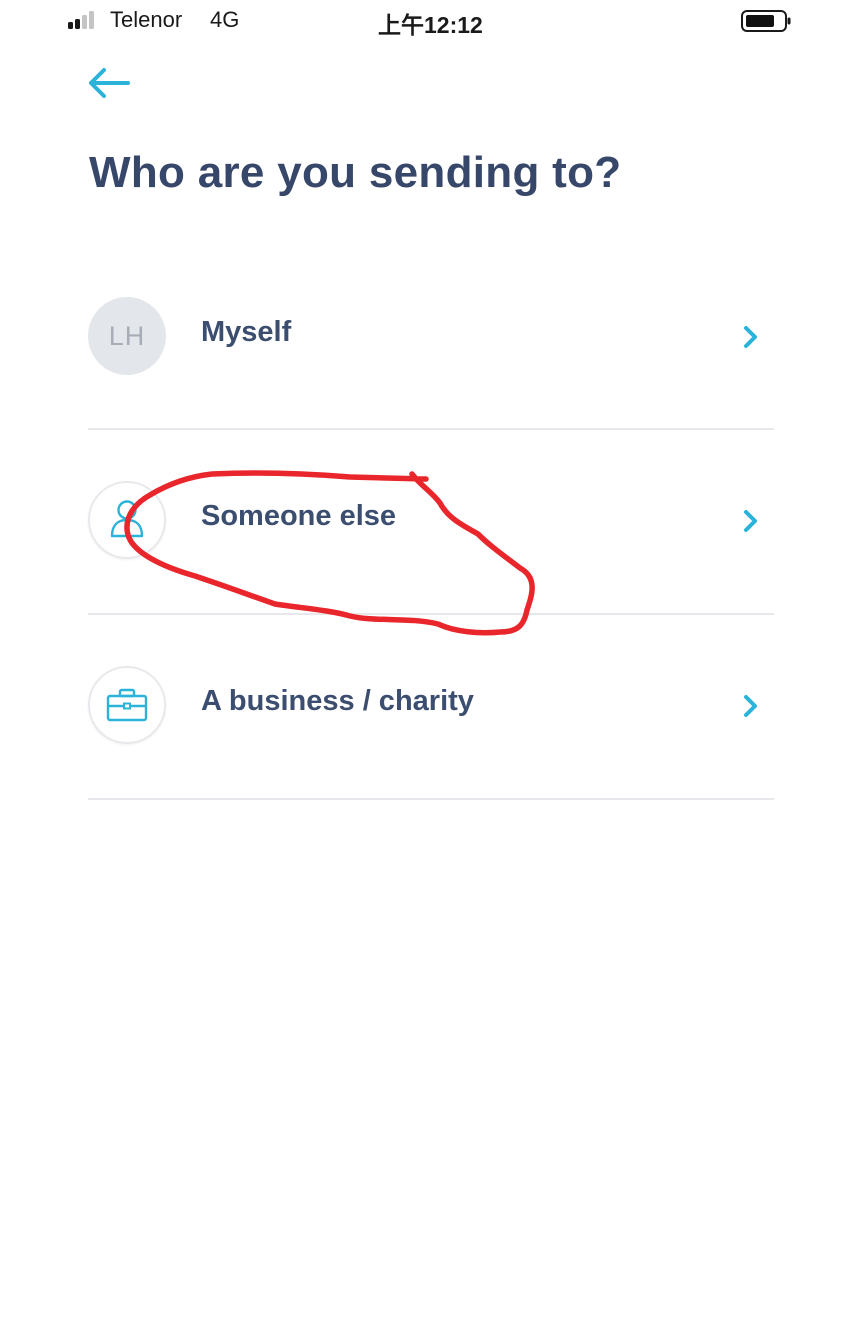 The image size is (862, 1334). I want to click on signal-strength-icon, so click(85, 20).